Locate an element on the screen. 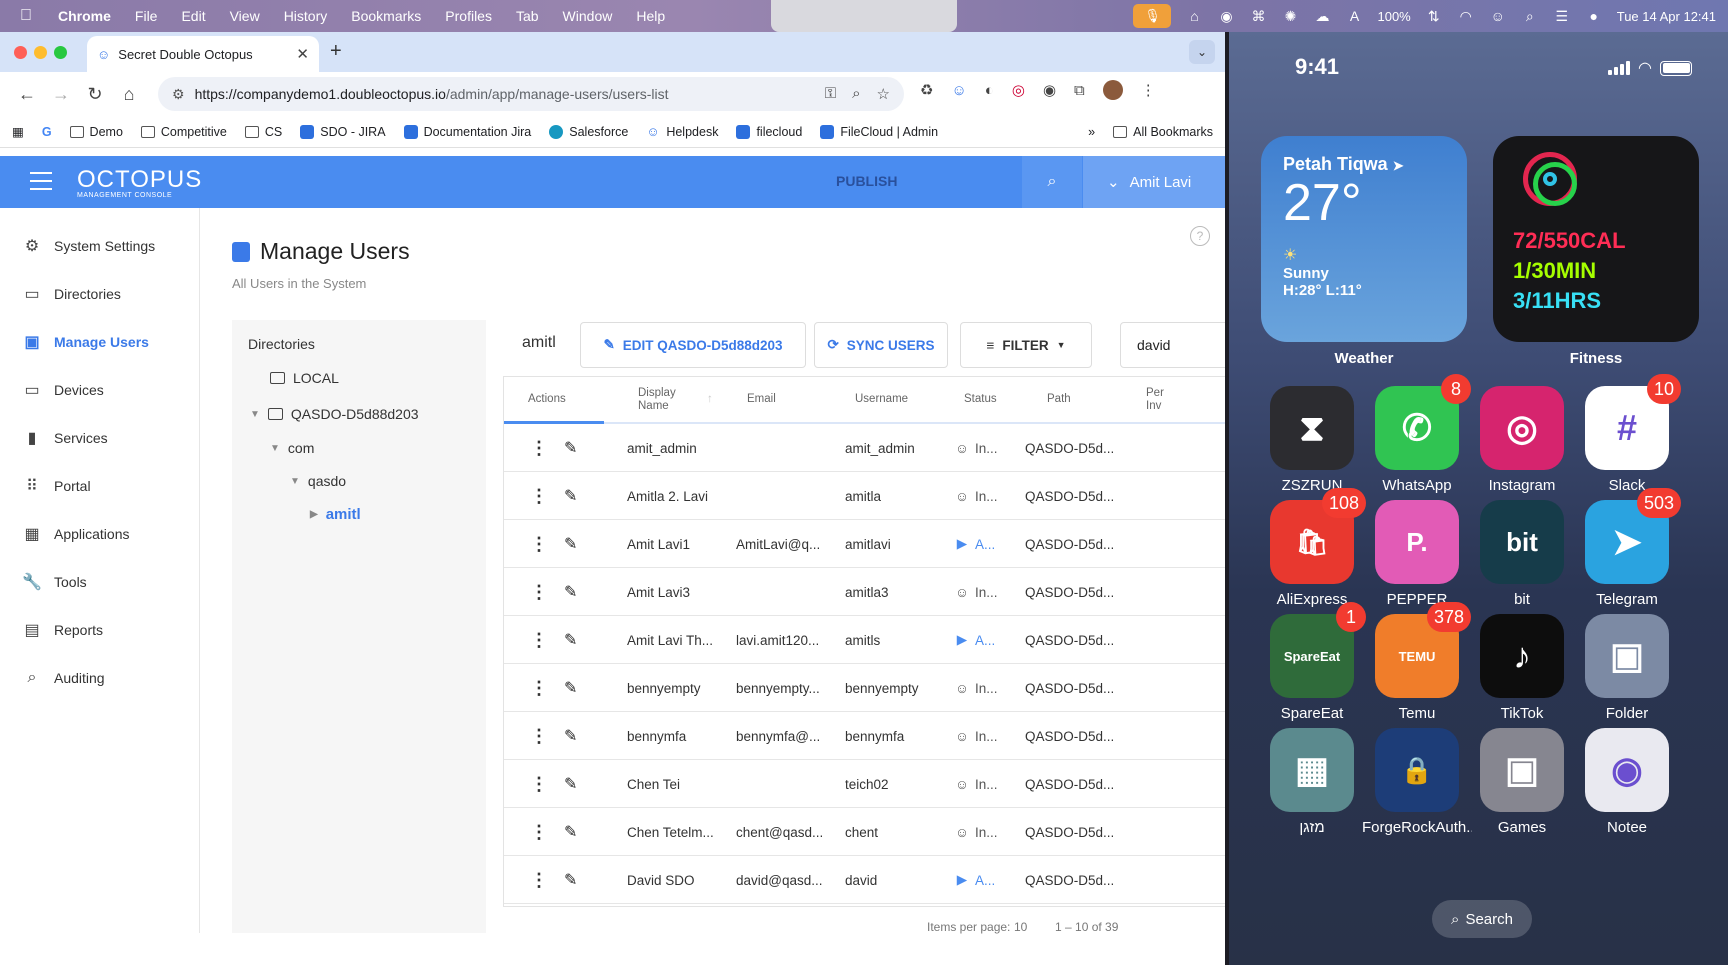  sort-arrow-icon: ↑ is located at coordinates (710, 399).